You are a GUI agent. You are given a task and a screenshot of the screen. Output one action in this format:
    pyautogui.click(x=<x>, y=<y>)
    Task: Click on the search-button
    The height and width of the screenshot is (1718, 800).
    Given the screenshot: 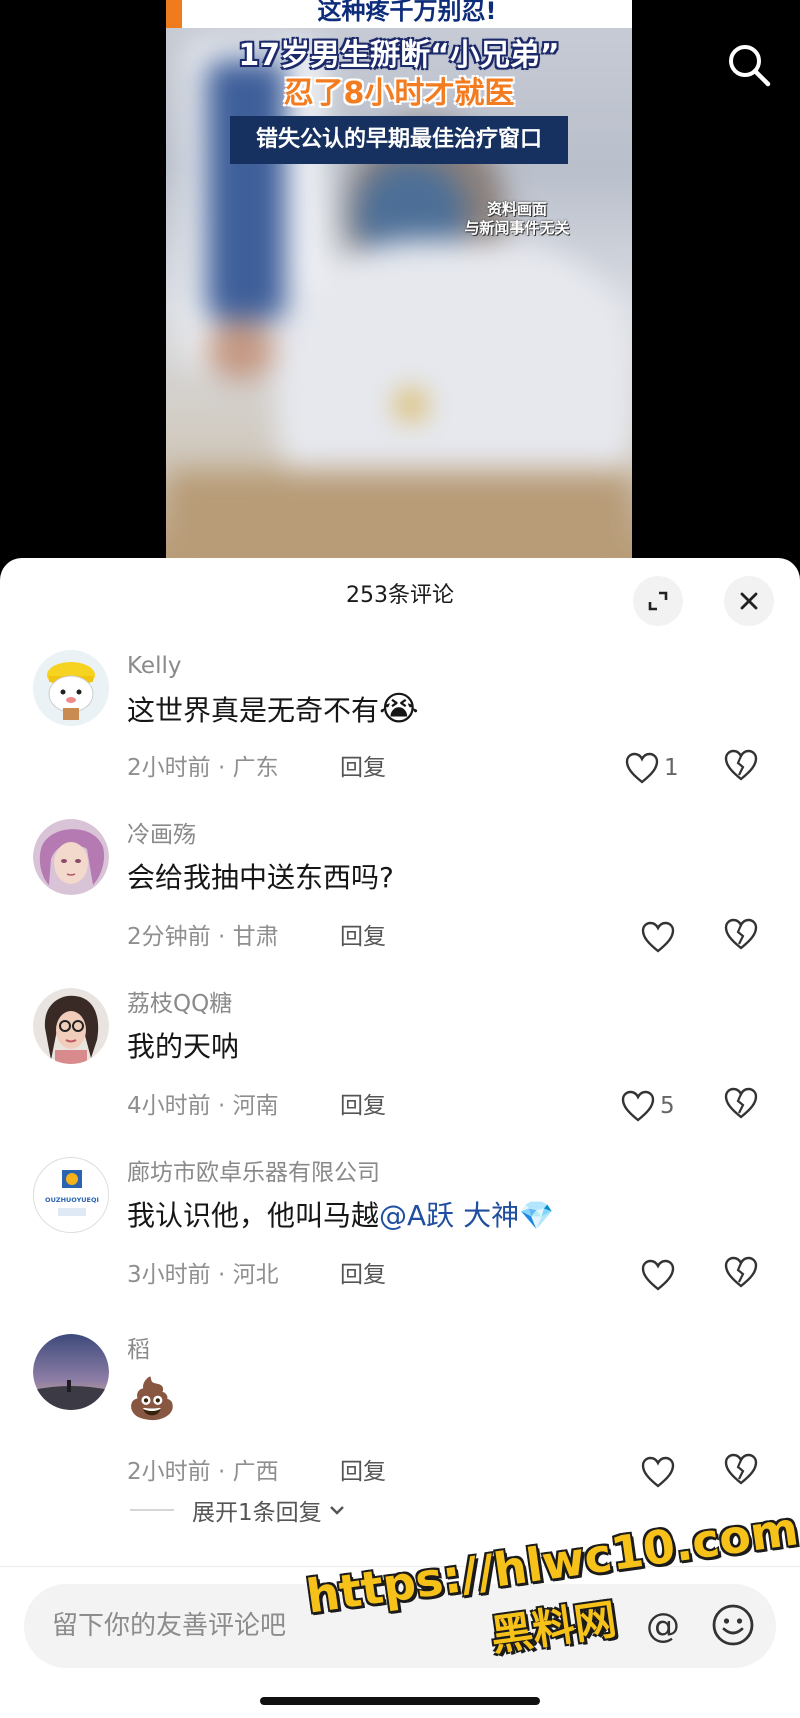 What is the action you would take?
    pyautogui.click(x=749, y=65)
    